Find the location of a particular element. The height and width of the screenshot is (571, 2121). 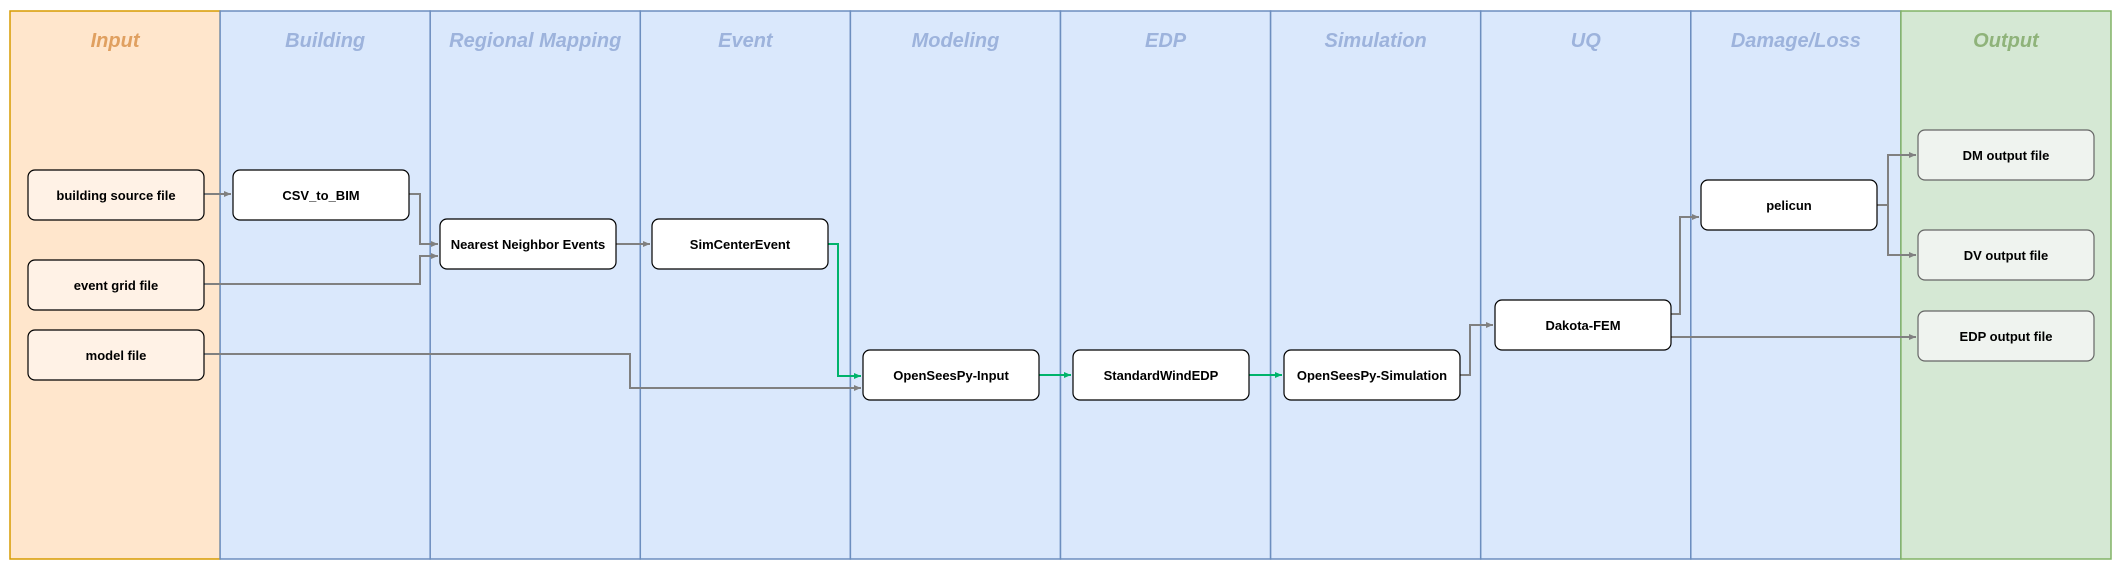

node-opensees-simulation: OpenSeesPy-Simulation is located at coordinates (1372, 375).